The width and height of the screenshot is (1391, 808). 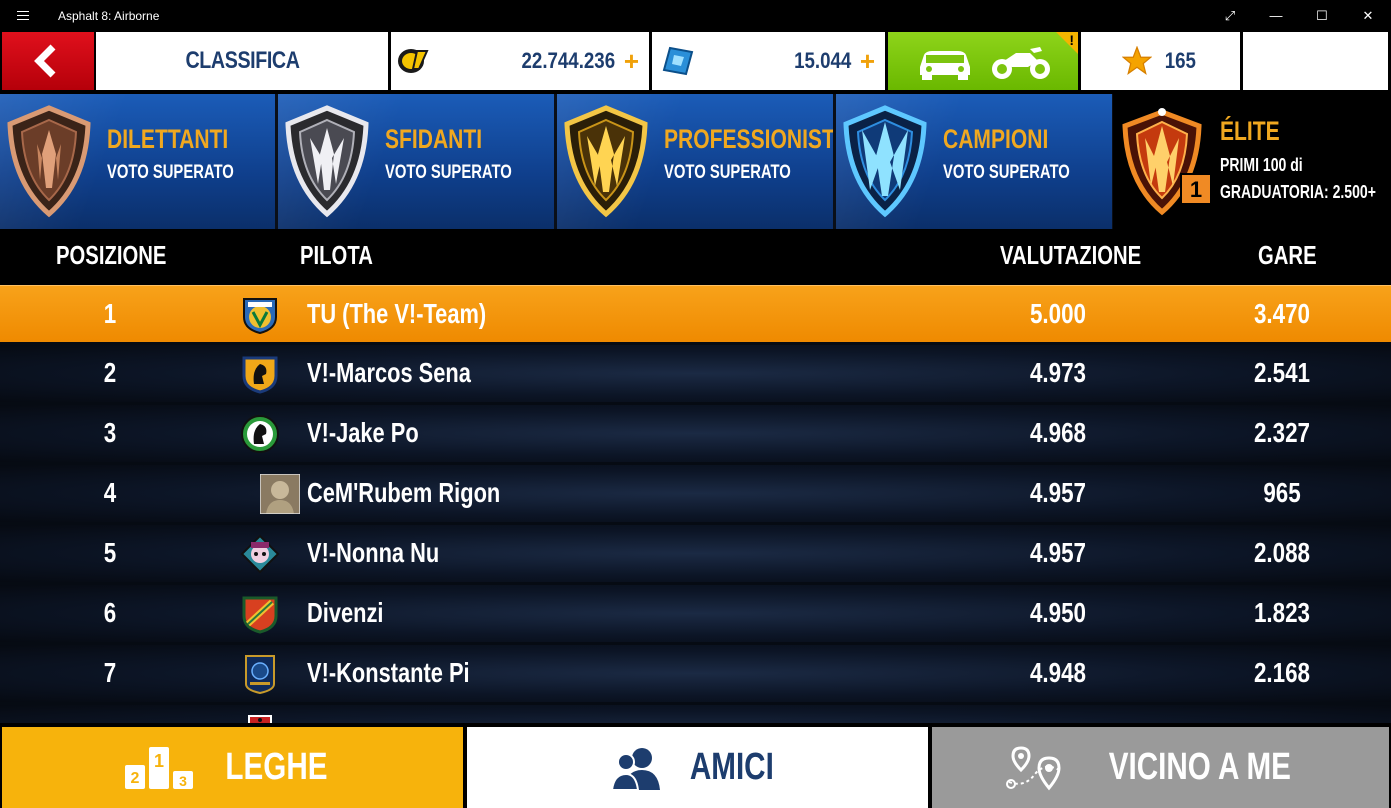 I want to click on leaderboard-header: POSIZIONE PILOTA VALUTAZIONE GARE, so click(x=695, y=257).